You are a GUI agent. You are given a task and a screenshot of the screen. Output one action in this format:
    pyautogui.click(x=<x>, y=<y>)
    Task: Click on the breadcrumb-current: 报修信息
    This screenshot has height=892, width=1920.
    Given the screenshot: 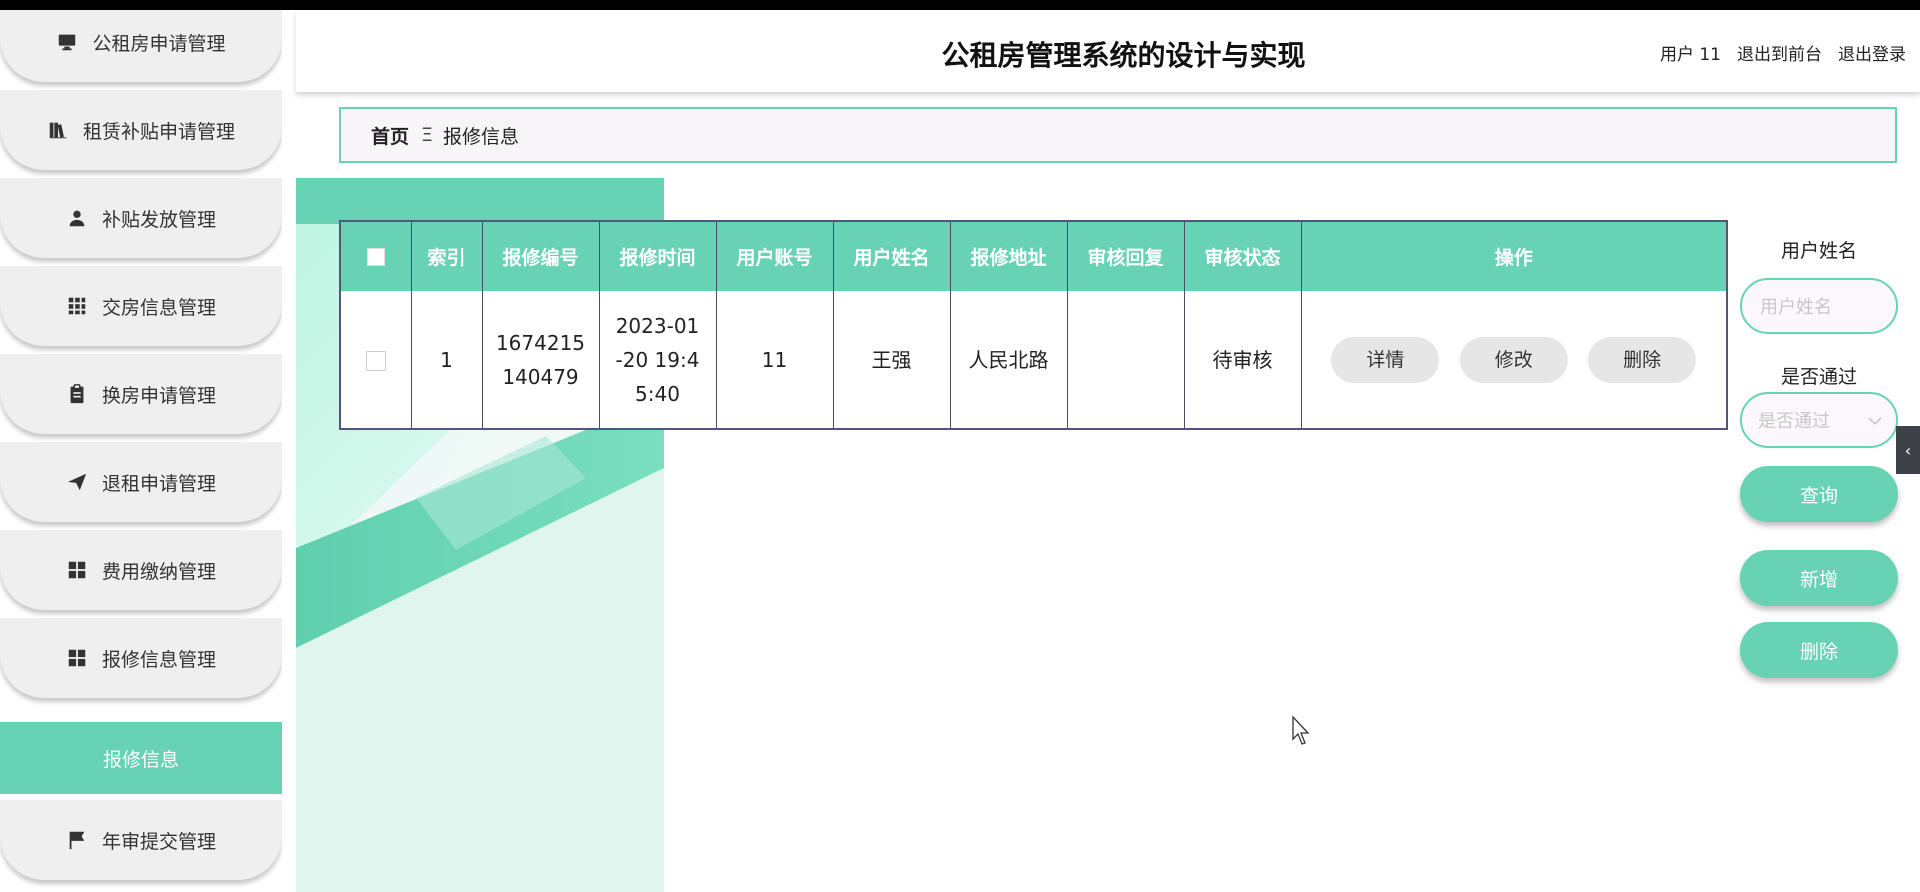 What is the action you would take?
    pyautogui.click(x=481, y=136)
    